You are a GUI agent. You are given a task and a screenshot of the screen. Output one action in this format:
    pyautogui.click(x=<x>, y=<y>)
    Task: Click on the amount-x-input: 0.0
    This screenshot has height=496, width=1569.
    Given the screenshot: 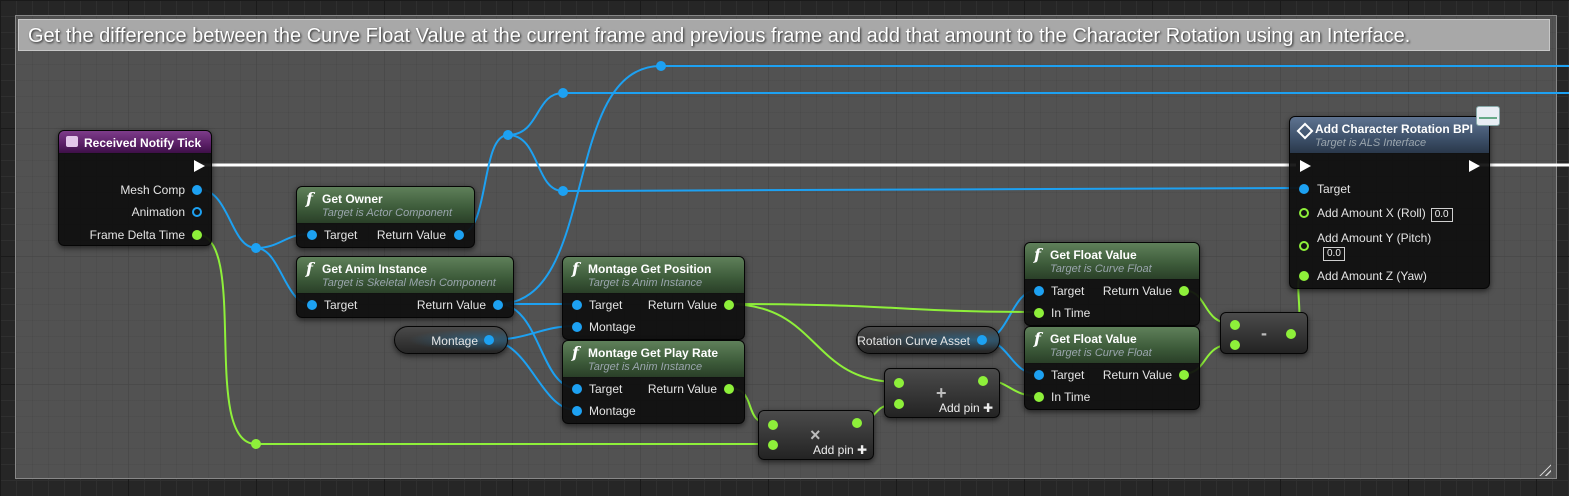 What is the action you would take?
    pyautogui.click(x=1441, y=215)
    